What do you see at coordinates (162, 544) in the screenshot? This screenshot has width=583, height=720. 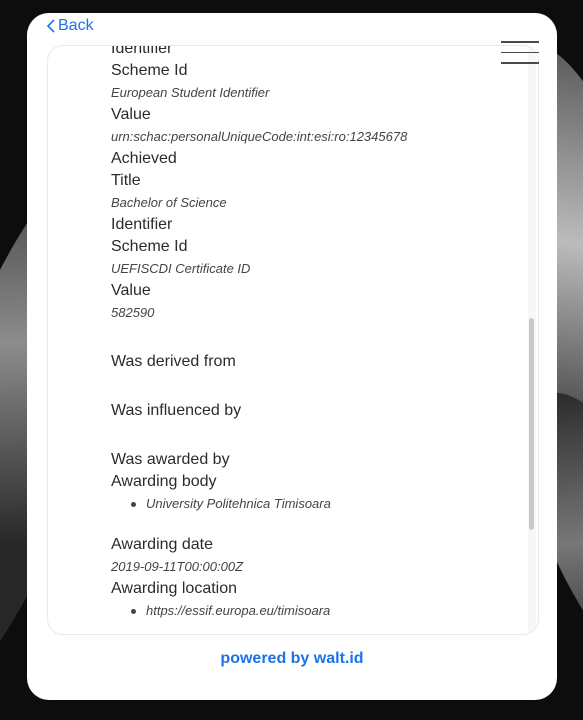 I see `awarding-date-label: Awarding date` at bounding box center [162, 544].